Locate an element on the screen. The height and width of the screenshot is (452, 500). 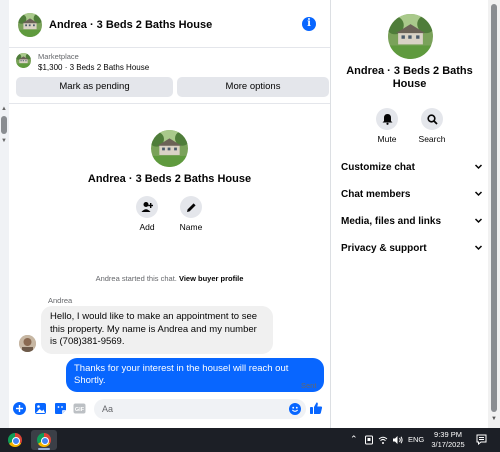
wifi-icon is located at coordinates (383, 440).